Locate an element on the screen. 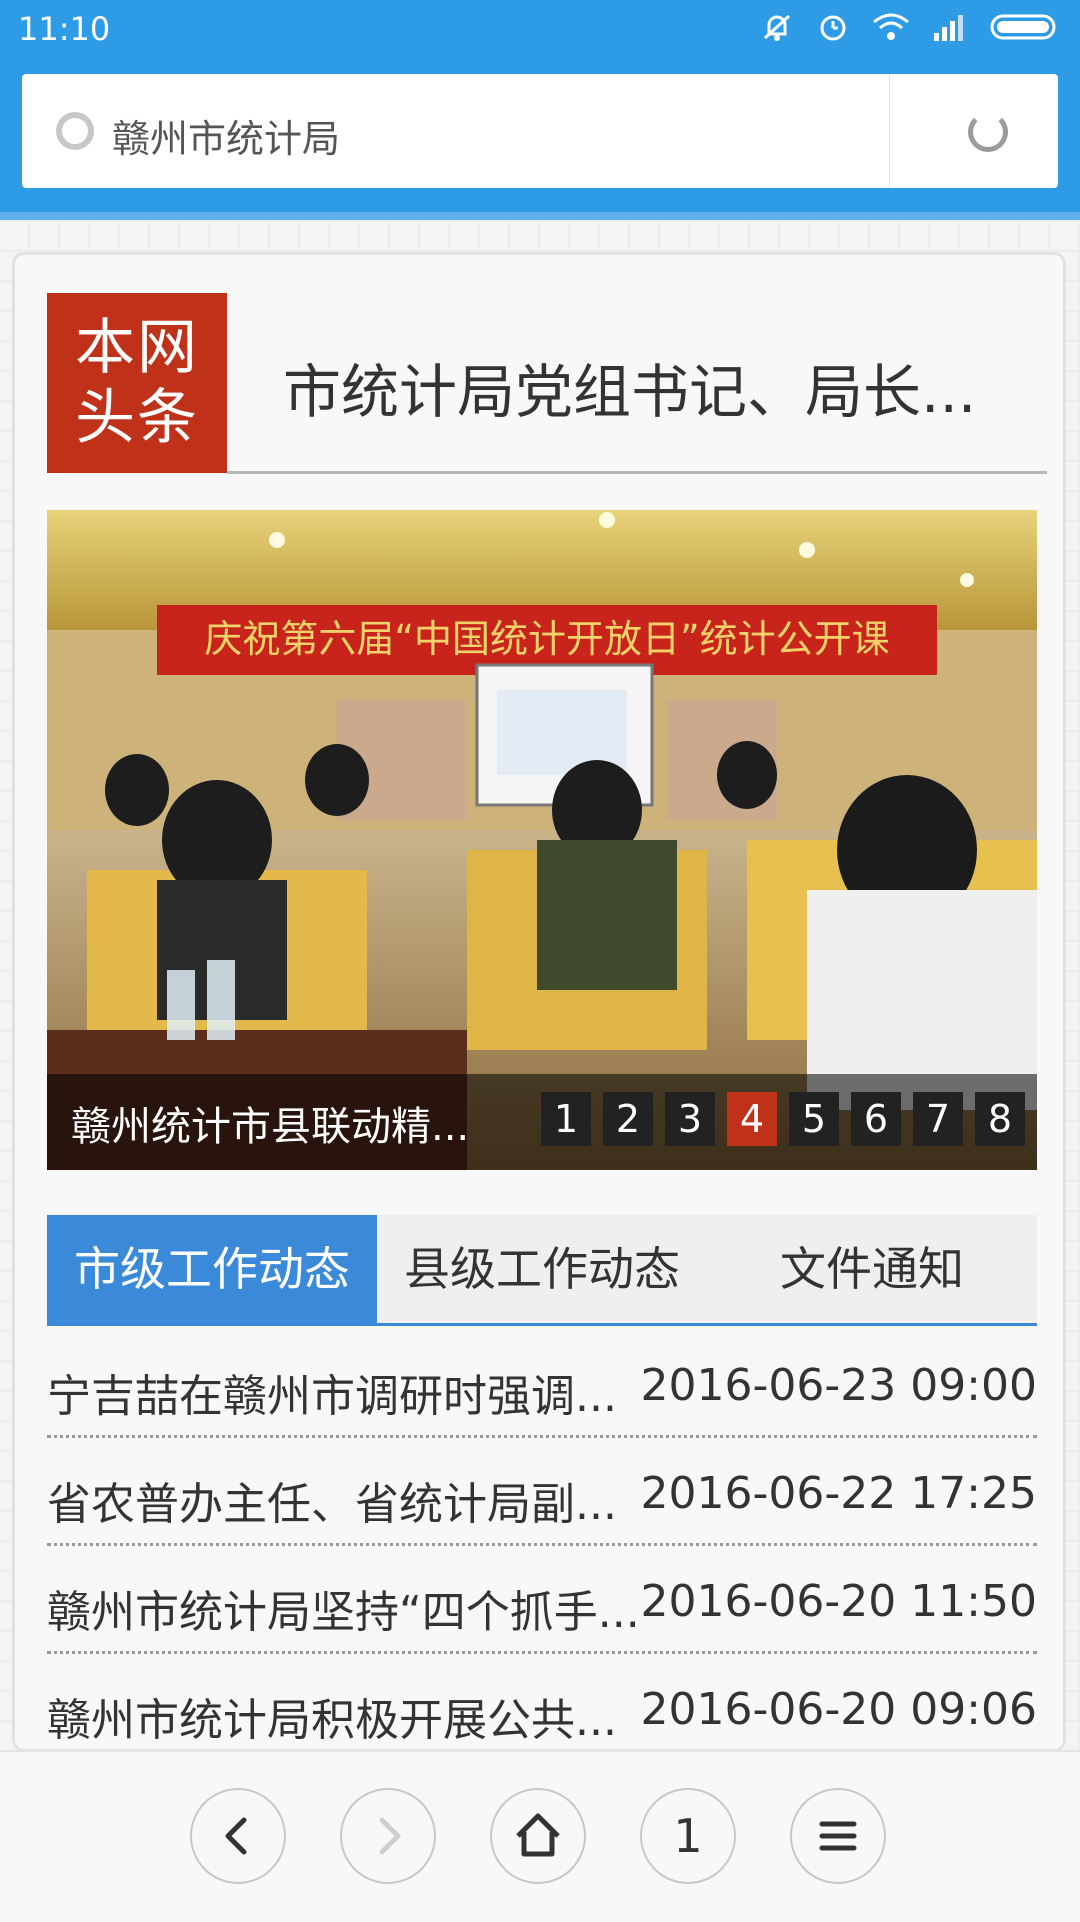 The height and width of the screenshot is (1922, 1080). chevron-right-icon is located at coordinates (390, 1836).